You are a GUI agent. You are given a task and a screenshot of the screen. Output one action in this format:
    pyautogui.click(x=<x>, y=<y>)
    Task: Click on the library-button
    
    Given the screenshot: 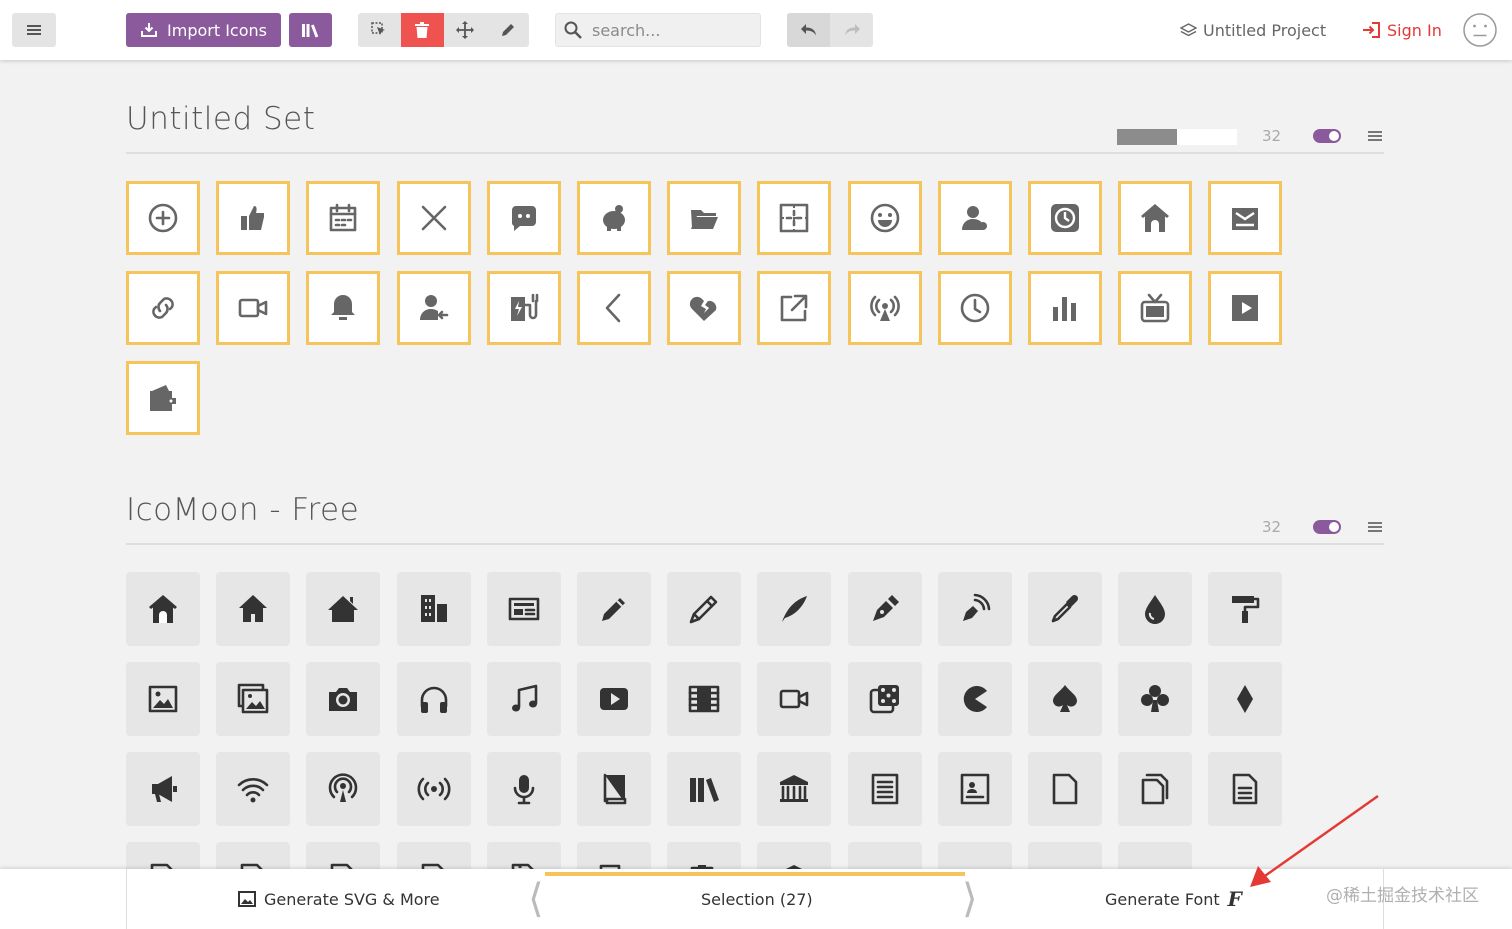 What is the action you would take?
    pyautogui.click(x=310, y=30)
    